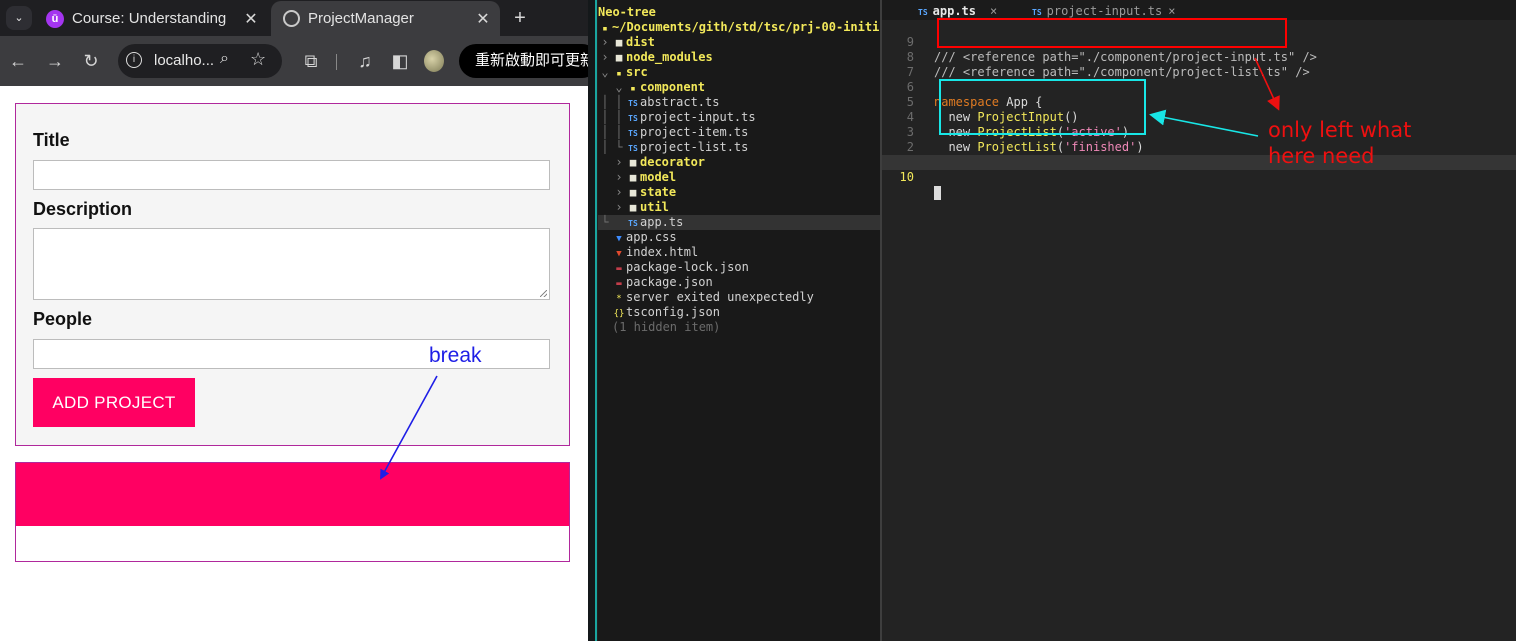 The width and height of the screenshot is (1516, 641). Describe the element at coordinates (1199, 87) in the screenshot. I see `code-line: 6 namespace App {` at that location.